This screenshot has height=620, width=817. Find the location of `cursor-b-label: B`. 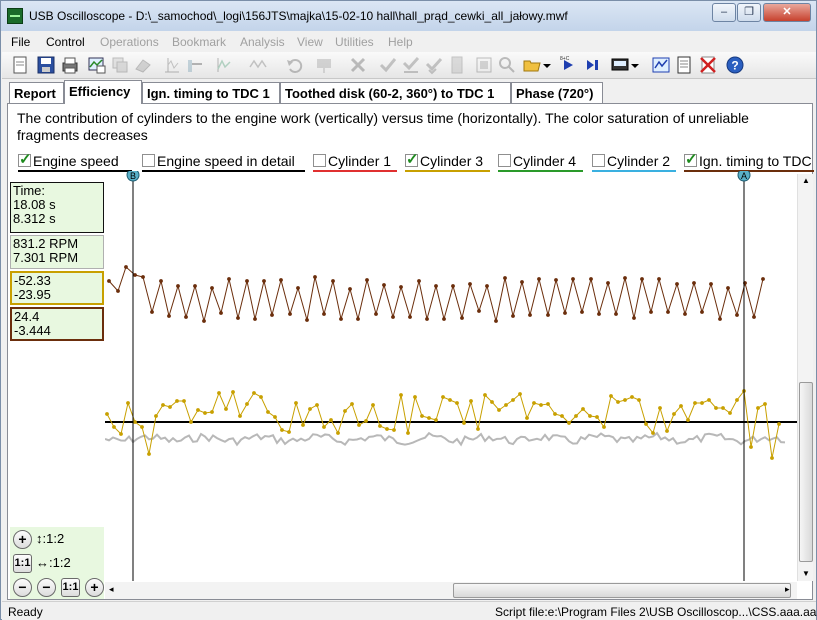

cursor-b-label: B is located at coordinates (133, 176).